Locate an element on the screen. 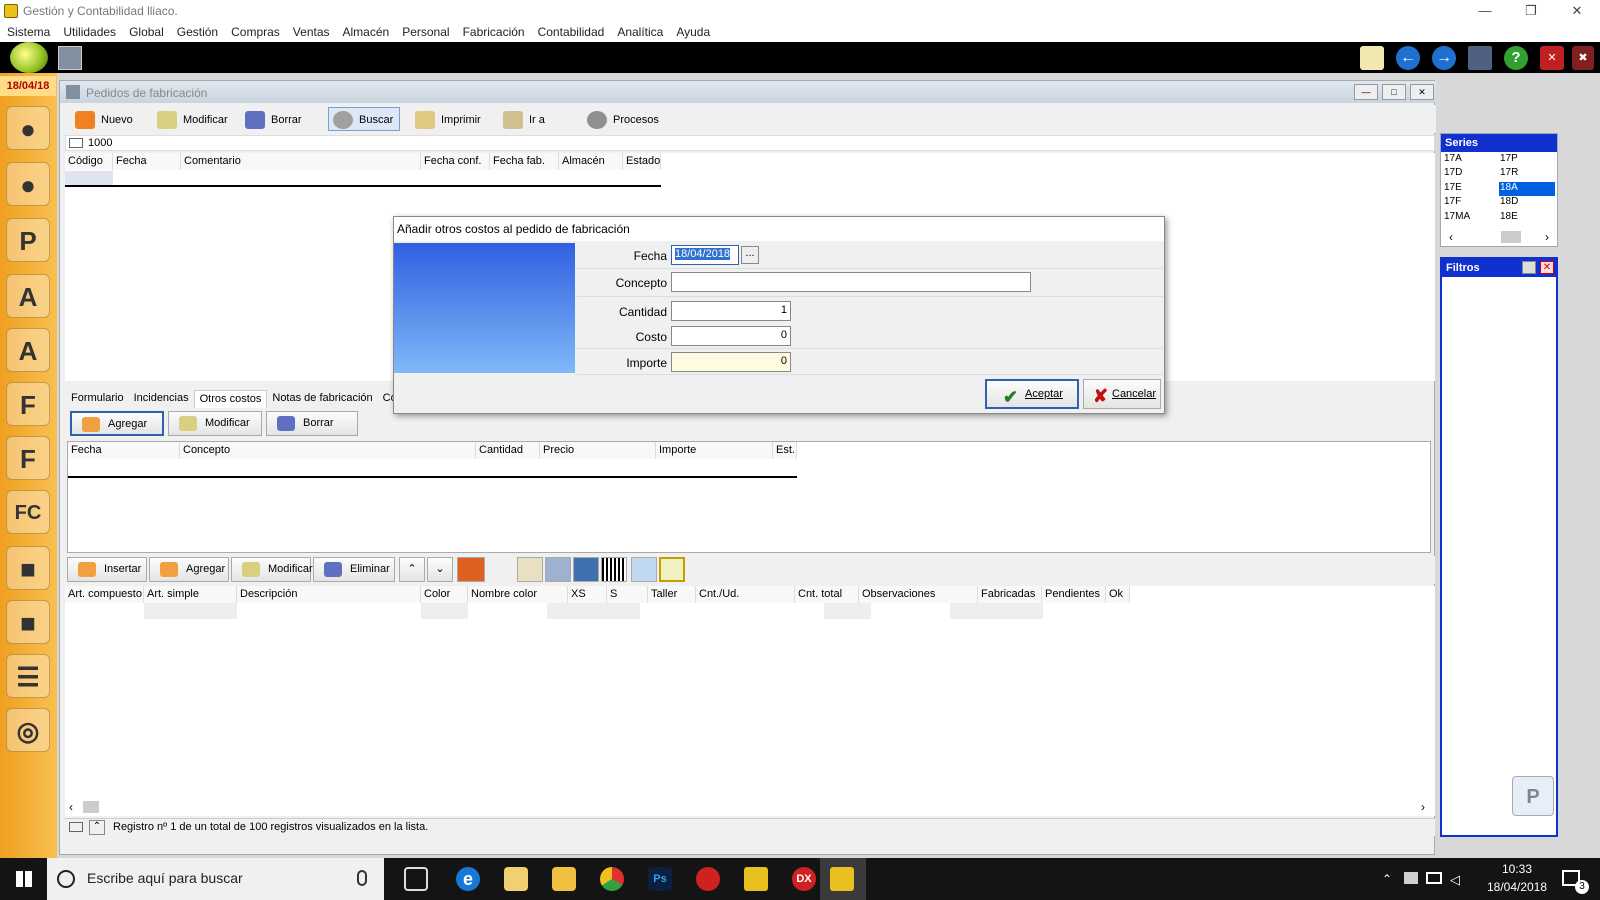 Image resolution: width=1600 pixels, height=900 pixels. borrar-cost-button: Borrar is located at coordinates (312, 423).